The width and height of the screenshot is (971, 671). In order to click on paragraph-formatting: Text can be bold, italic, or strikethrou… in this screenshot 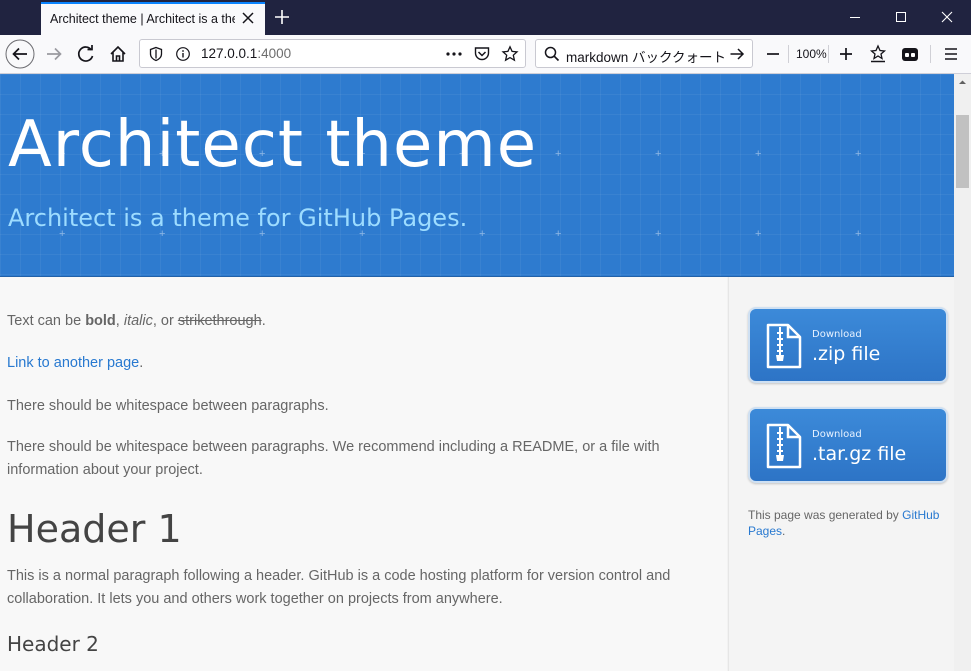, I will do `click(136, 321)`.